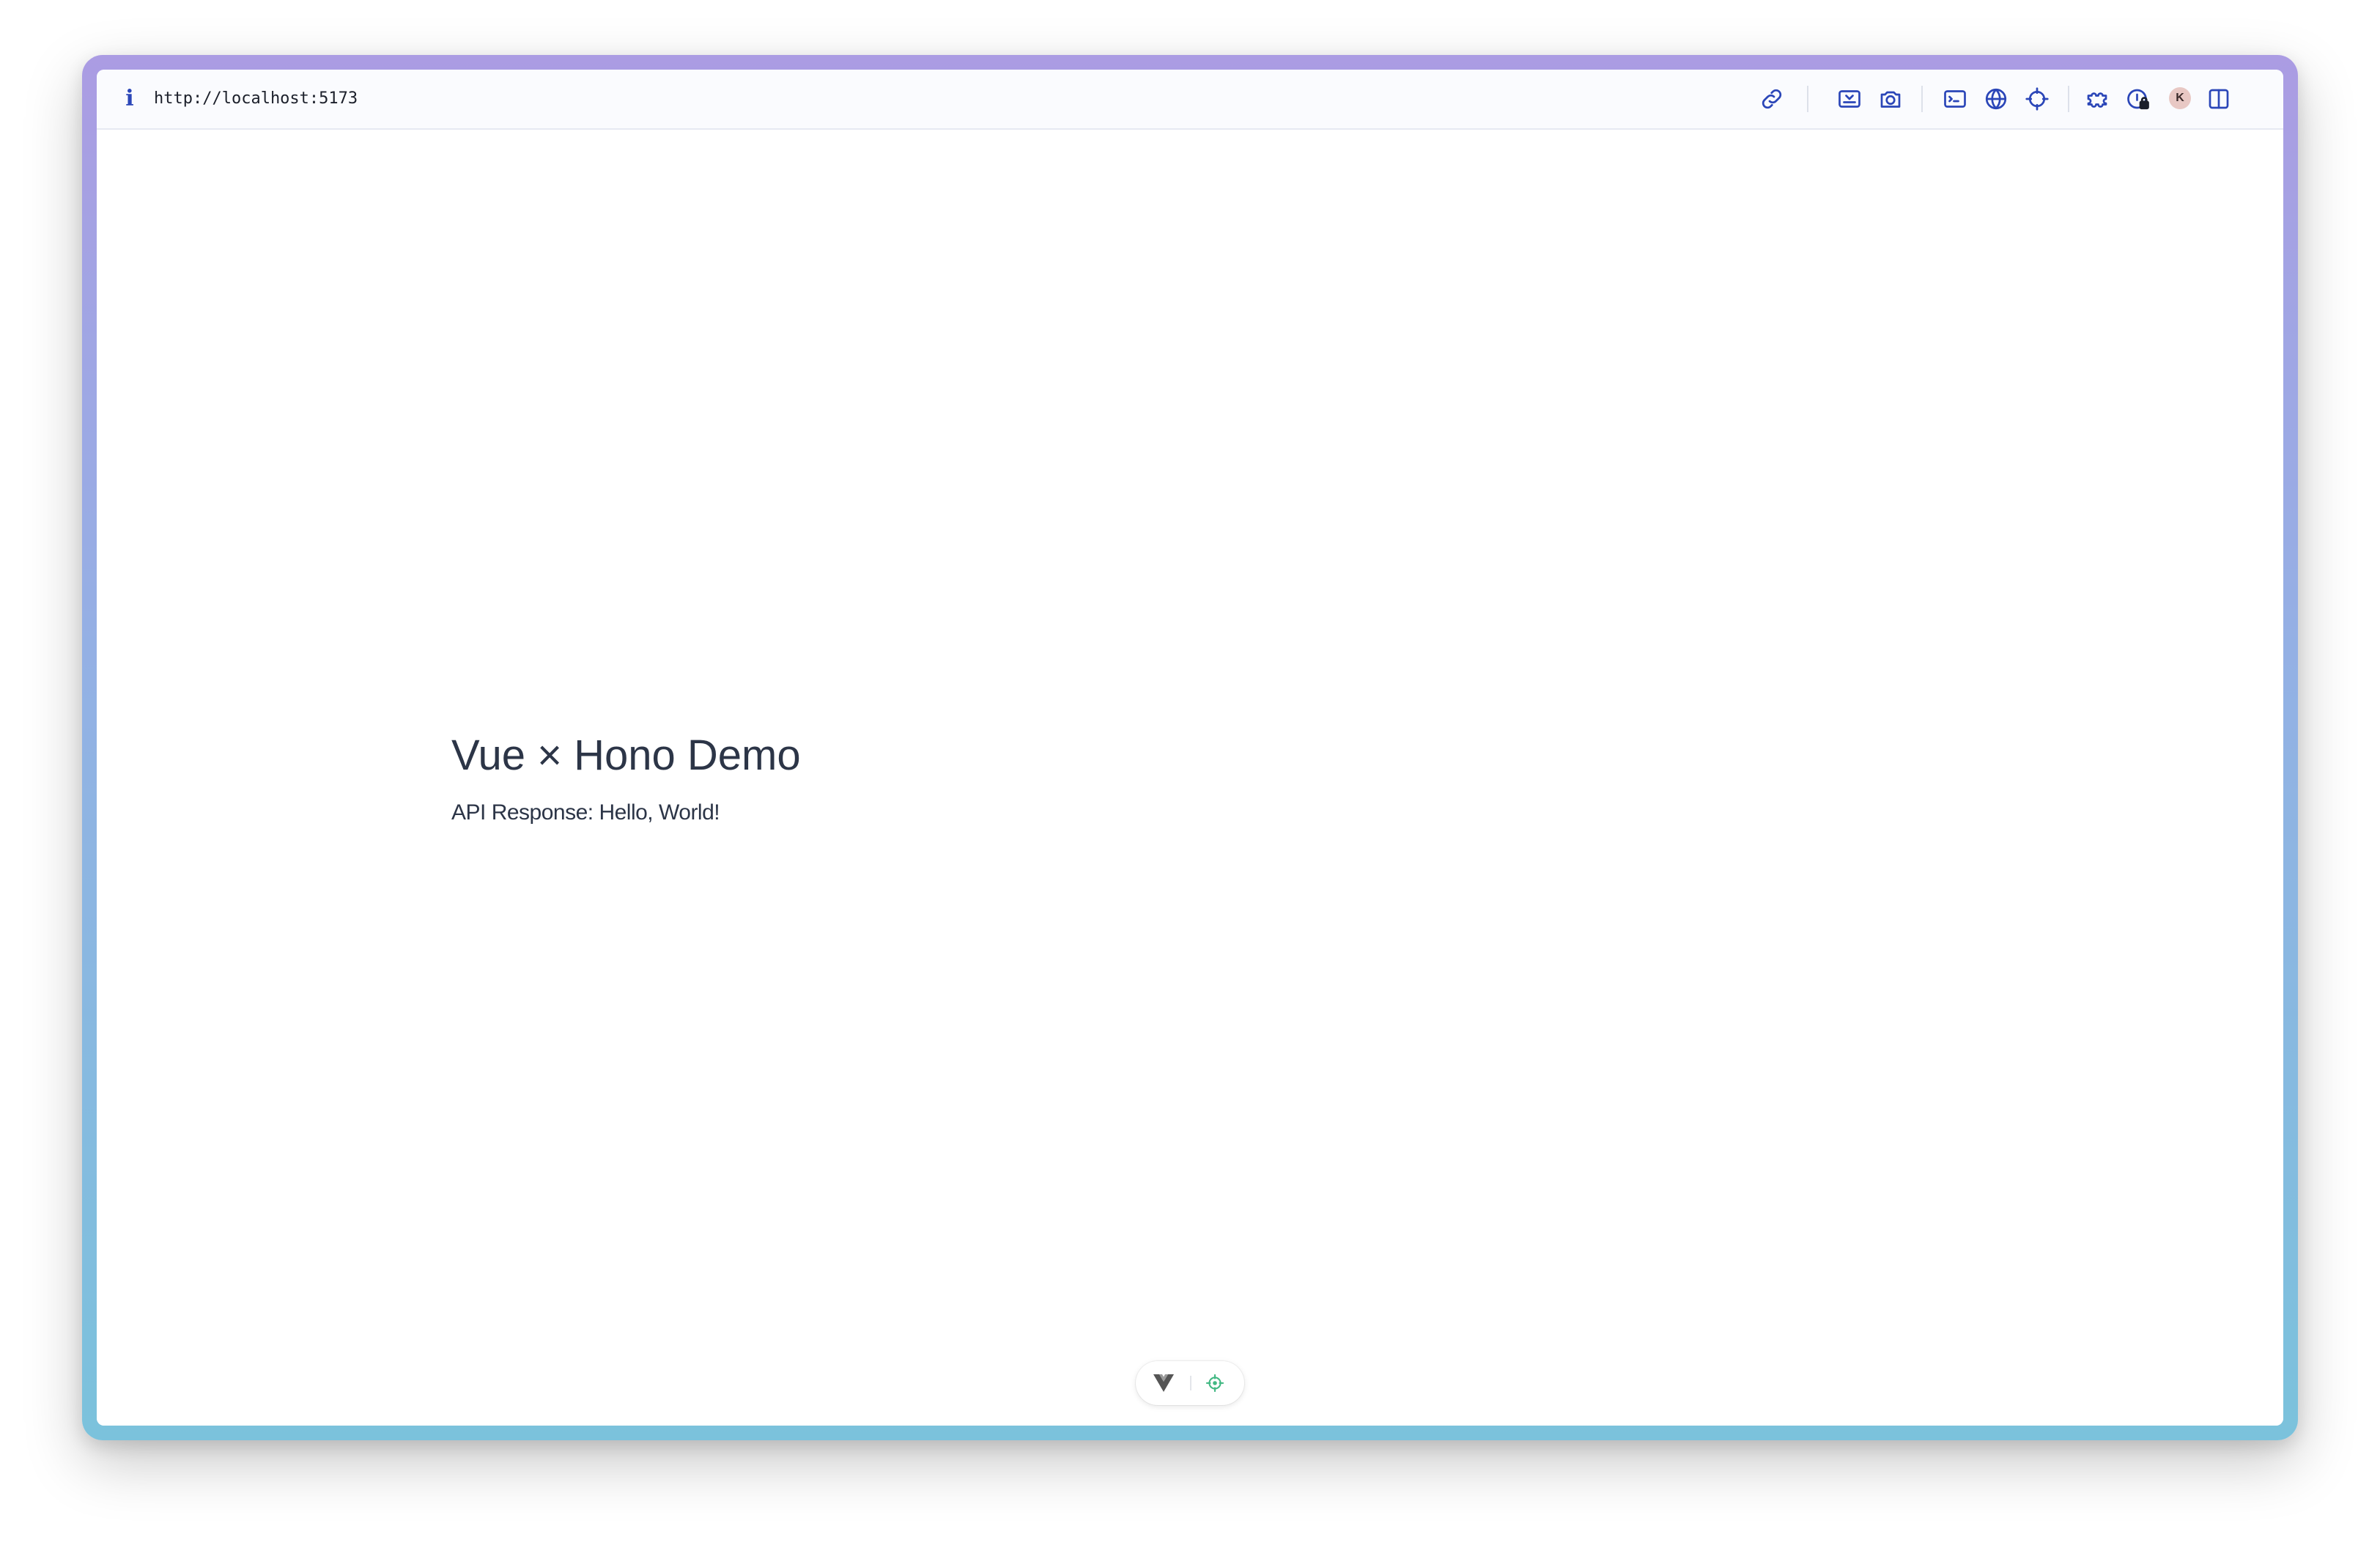 The width and height of the screenshot is (2380, 1548). Describe the element at coordinates (1890, 99) in the screenshot. I see `camera-icon` at that location.